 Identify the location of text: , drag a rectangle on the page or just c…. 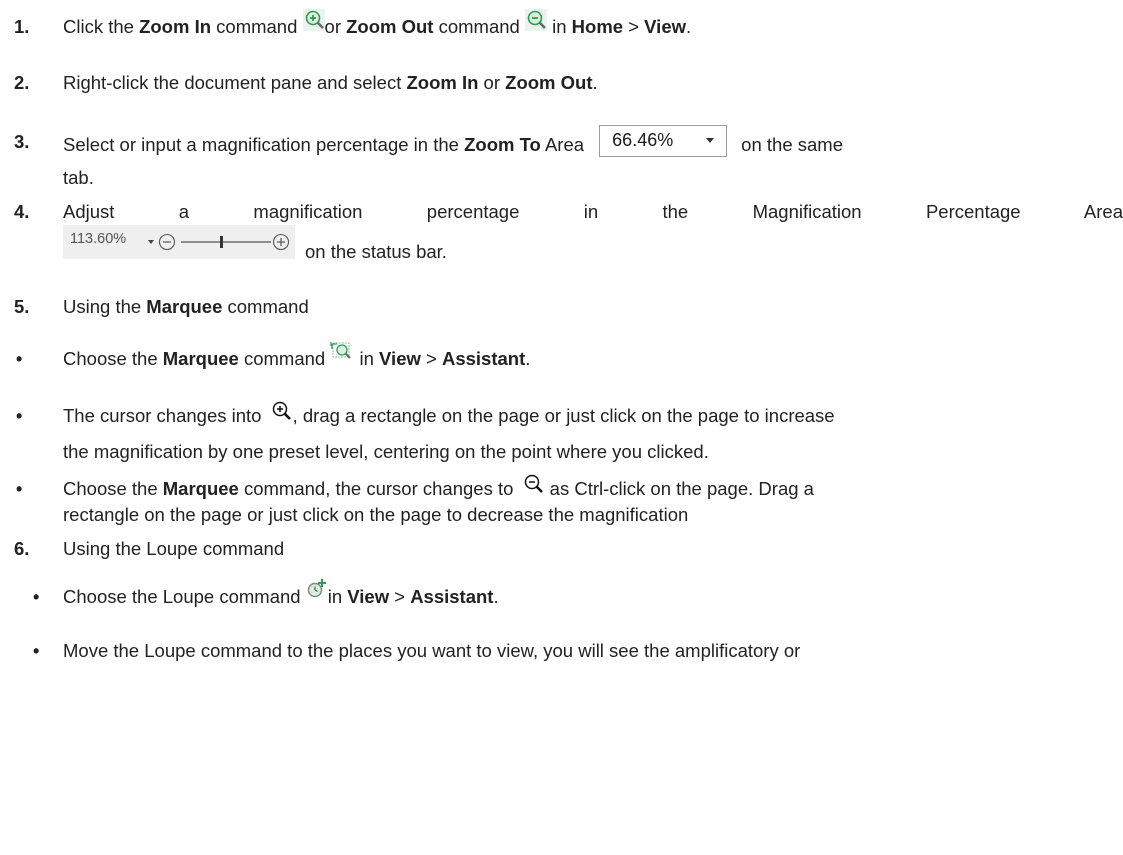
(563, 415).